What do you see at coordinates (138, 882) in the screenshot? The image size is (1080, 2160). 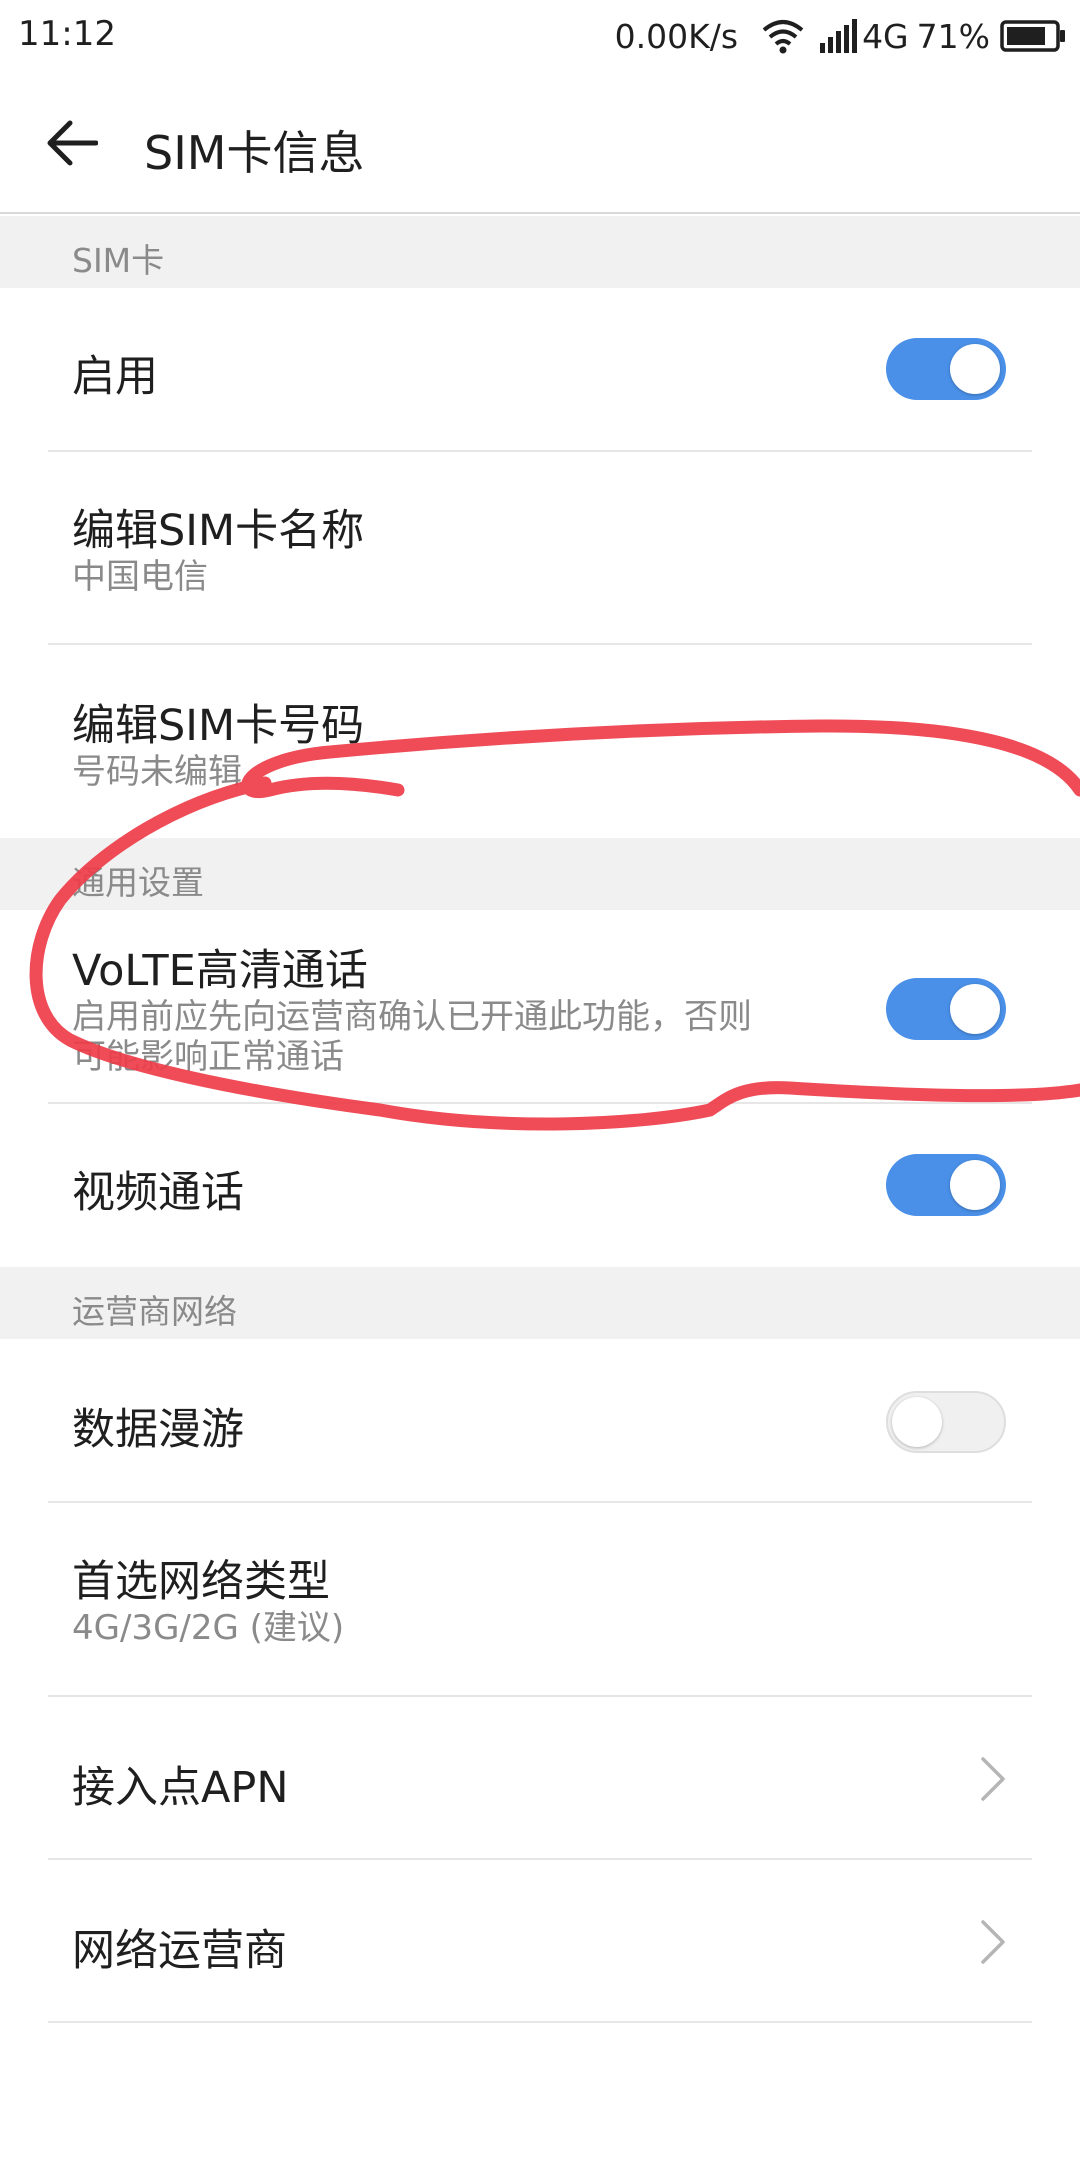 I see `section-header-label: 通用设置` at bounding box center [138, 882].